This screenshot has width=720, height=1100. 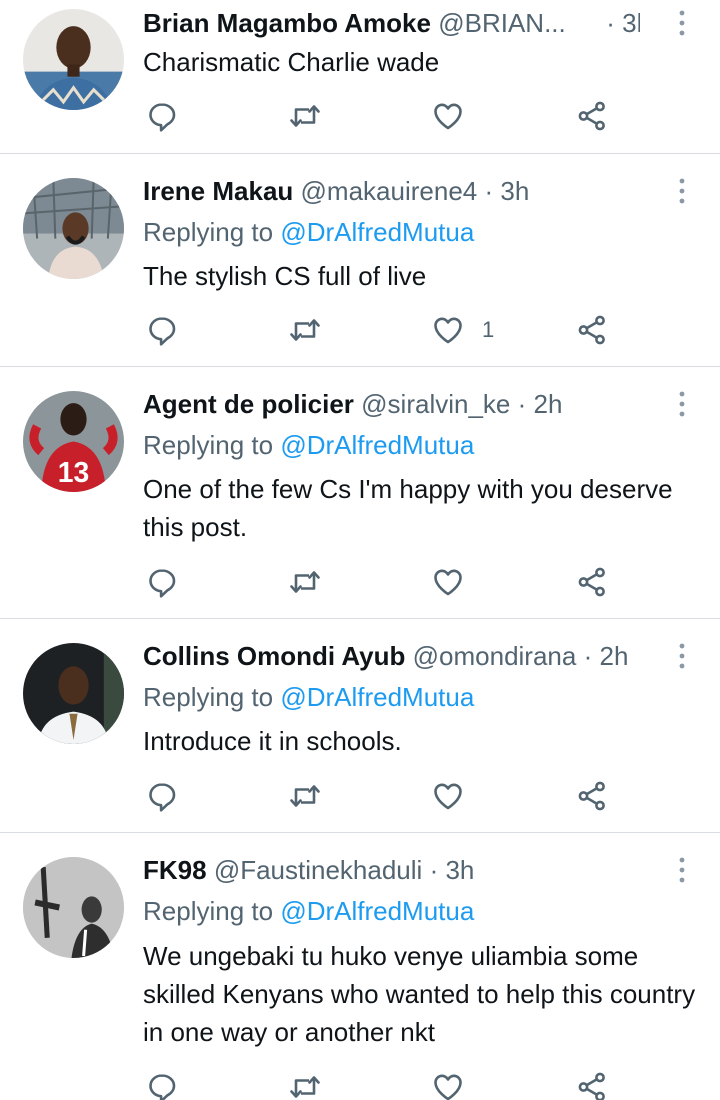 What do you see at coordinates (175, 870) in the screenshot?
I see `author-name: FK98` at bounding box center [175, 870].